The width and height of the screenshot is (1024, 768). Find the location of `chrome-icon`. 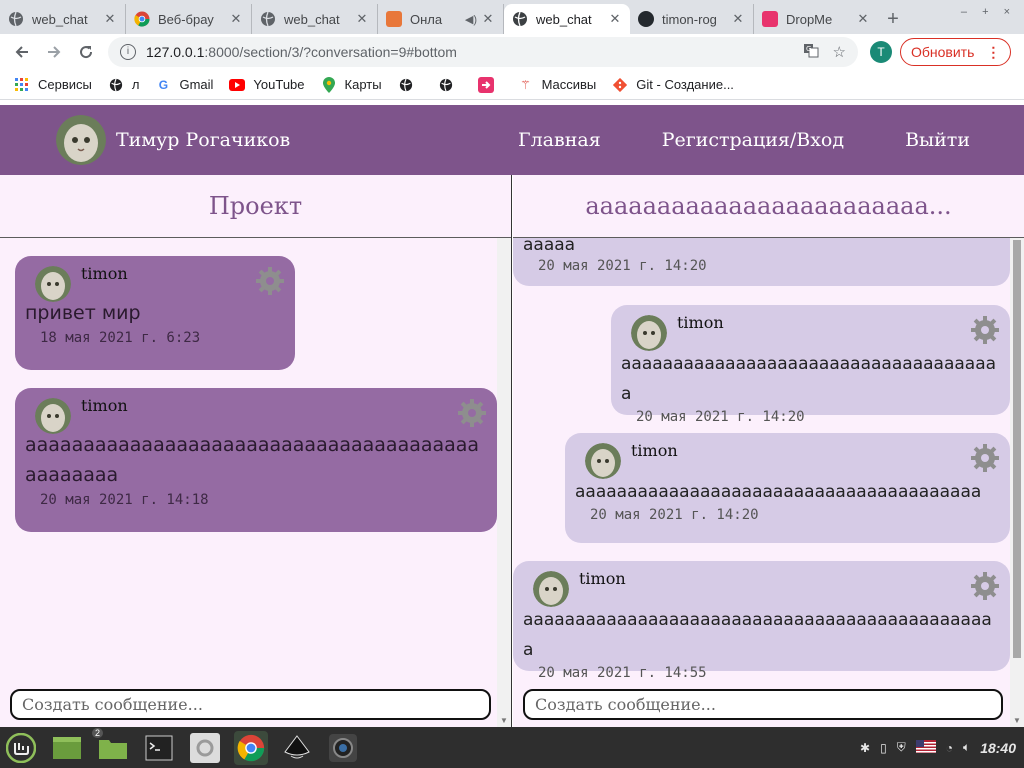

chrome-icon is located at coordinates (142, 19).